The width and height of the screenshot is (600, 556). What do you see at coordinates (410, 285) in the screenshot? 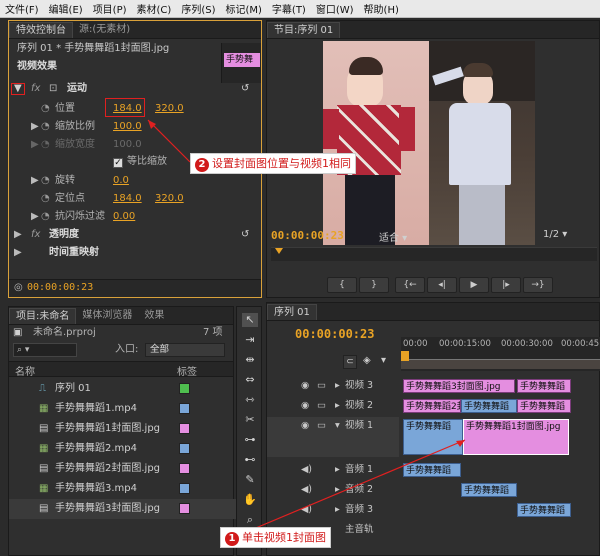
I see `go-to-in-button: {←` at bounding box center [410, 285].